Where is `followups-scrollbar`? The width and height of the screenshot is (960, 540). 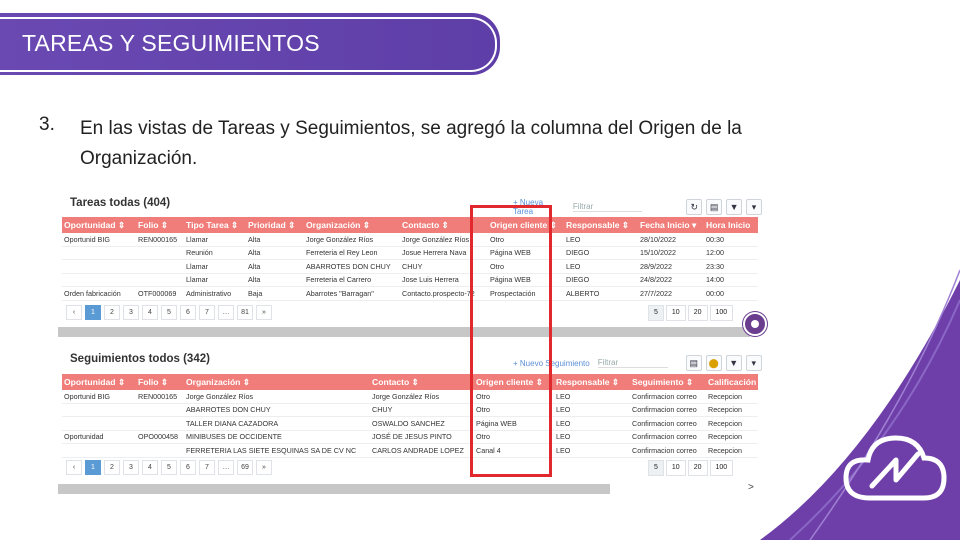 followups-scrollbar is located at coordinates (334, 489).